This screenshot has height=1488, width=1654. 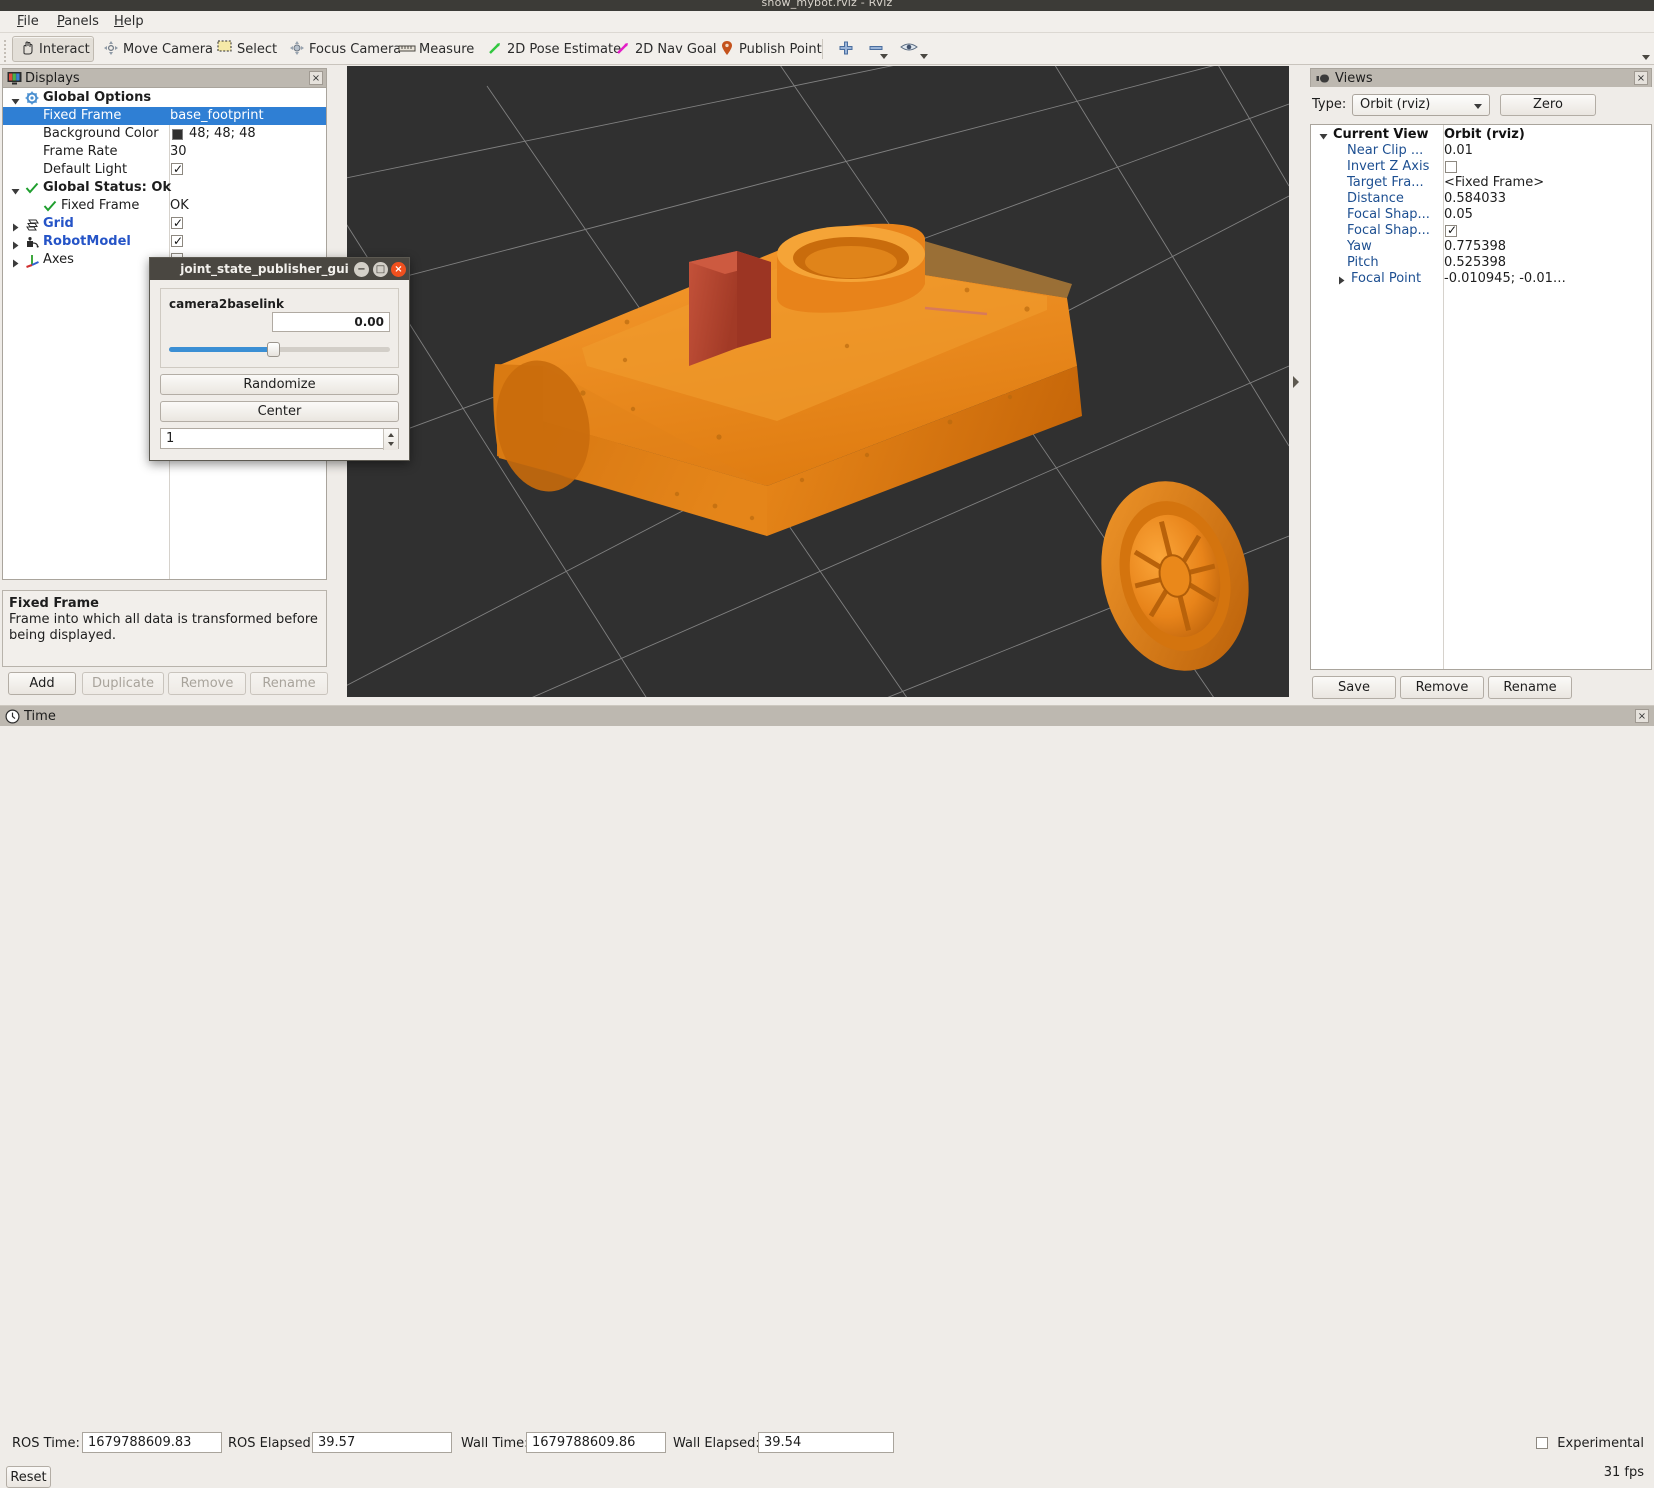 What do you see at coordinates (662, 49) in the screenshot?
I see `tool-2d-nav-goal: 2D Nav Goal` at bounding box center [662, 49].